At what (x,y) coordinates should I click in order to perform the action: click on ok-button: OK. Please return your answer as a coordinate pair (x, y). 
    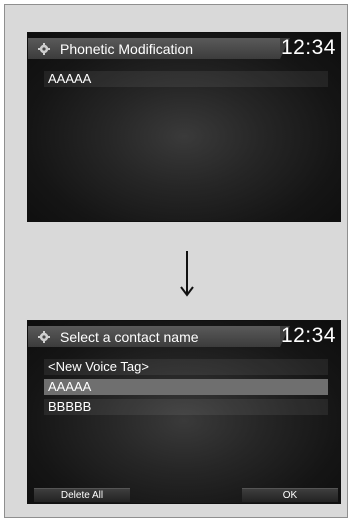
    Looking at the image, I should click on (290, 495).